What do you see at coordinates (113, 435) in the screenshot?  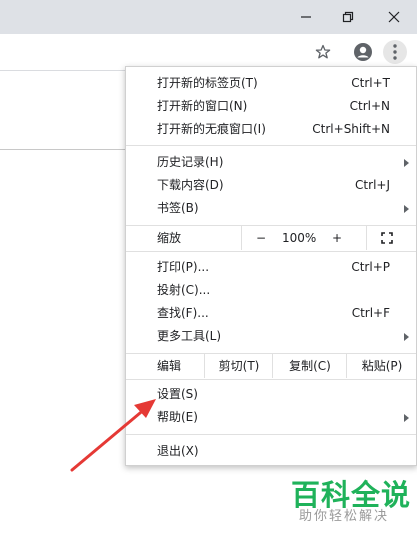 I see `annotation-arrow-icon` at bounding box center [113, 435].